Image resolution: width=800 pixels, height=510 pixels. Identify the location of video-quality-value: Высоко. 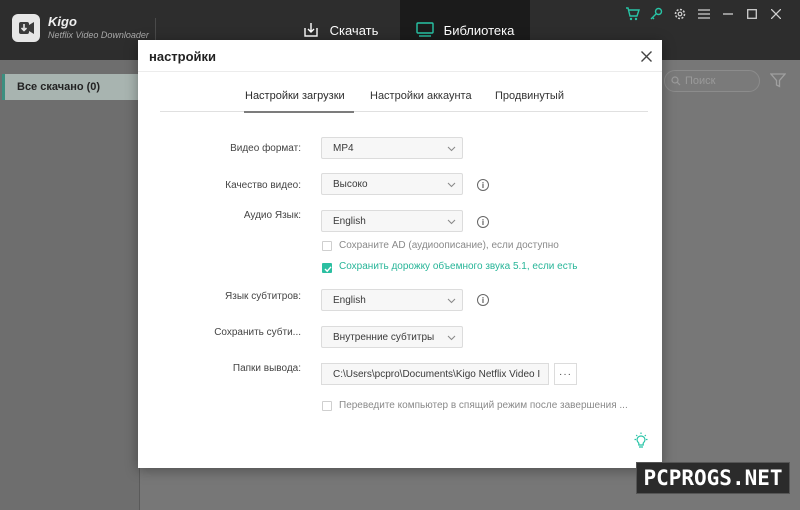
(350, 184).